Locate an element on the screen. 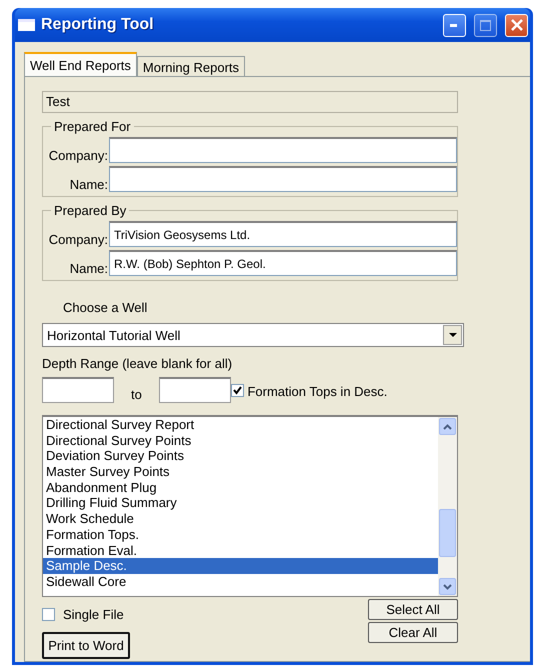 Image resolution: width=535 pixels, height=669 pixels. group-label: Prepared For is located at coordinates (92, 126).